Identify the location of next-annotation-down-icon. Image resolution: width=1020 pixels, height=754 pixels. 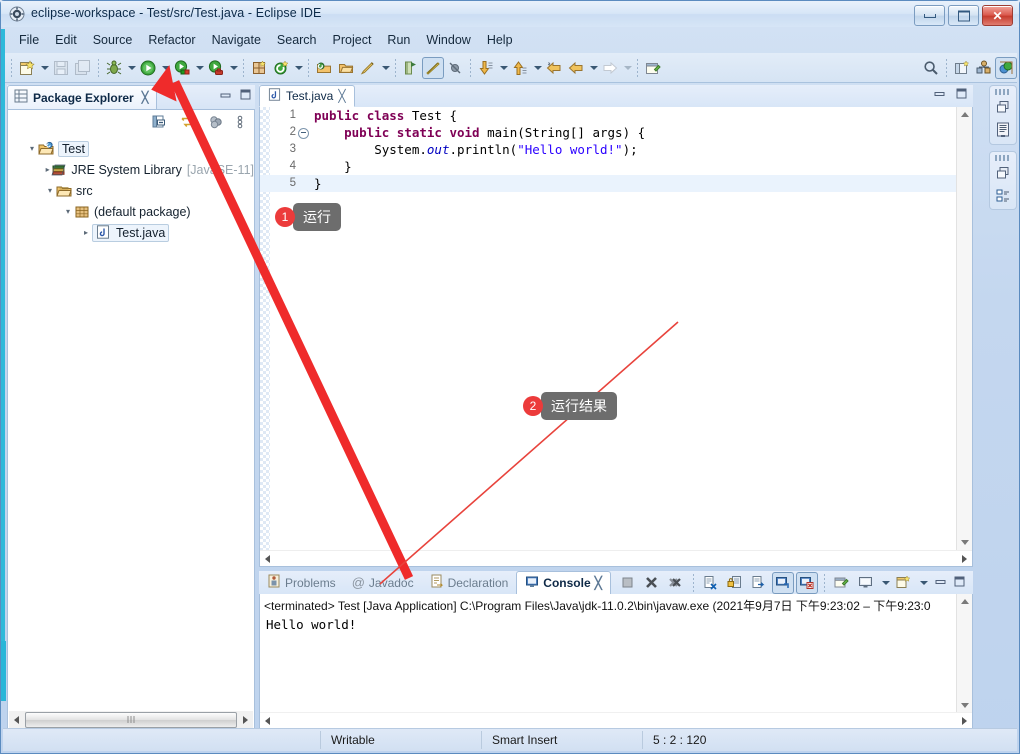
(486, 68).